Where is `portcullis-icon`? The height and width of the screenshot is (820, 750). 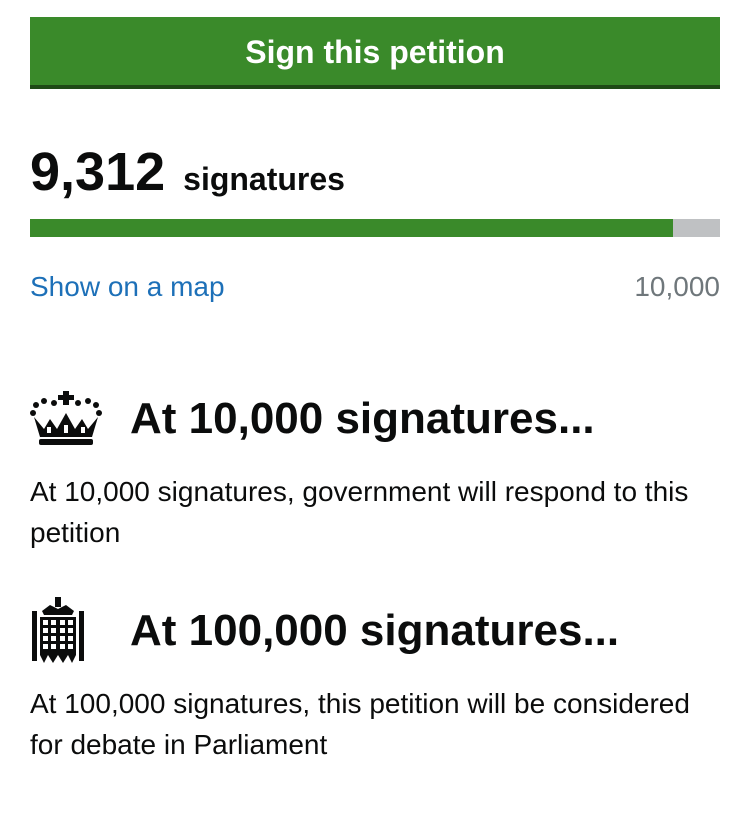
portcullis-icon is located at coordinates (68, 631).